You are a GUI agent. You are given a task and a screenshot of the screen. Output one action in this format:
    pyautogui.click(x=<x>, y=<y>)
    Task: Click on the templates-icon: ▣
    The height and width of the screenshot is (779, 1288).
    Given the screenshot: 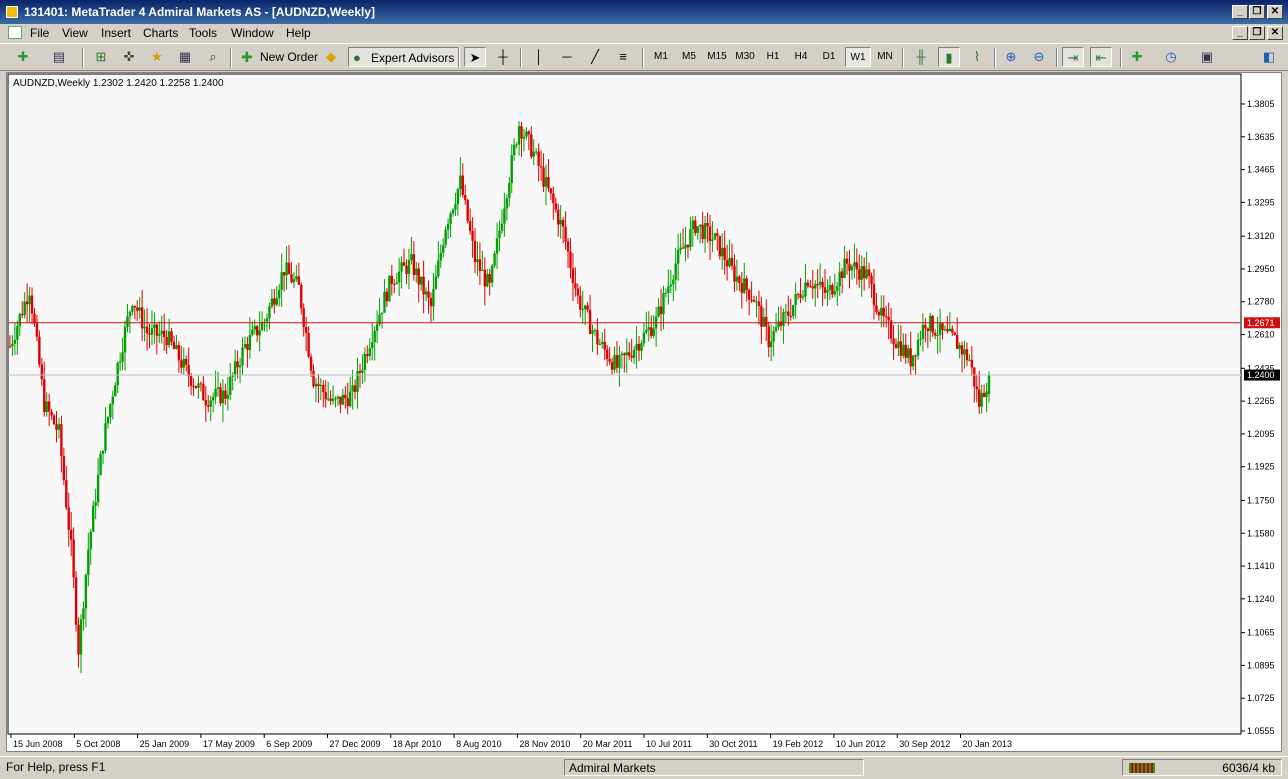 What is the action you would take?
    pyautogui.click(x=1207, y=57)
    